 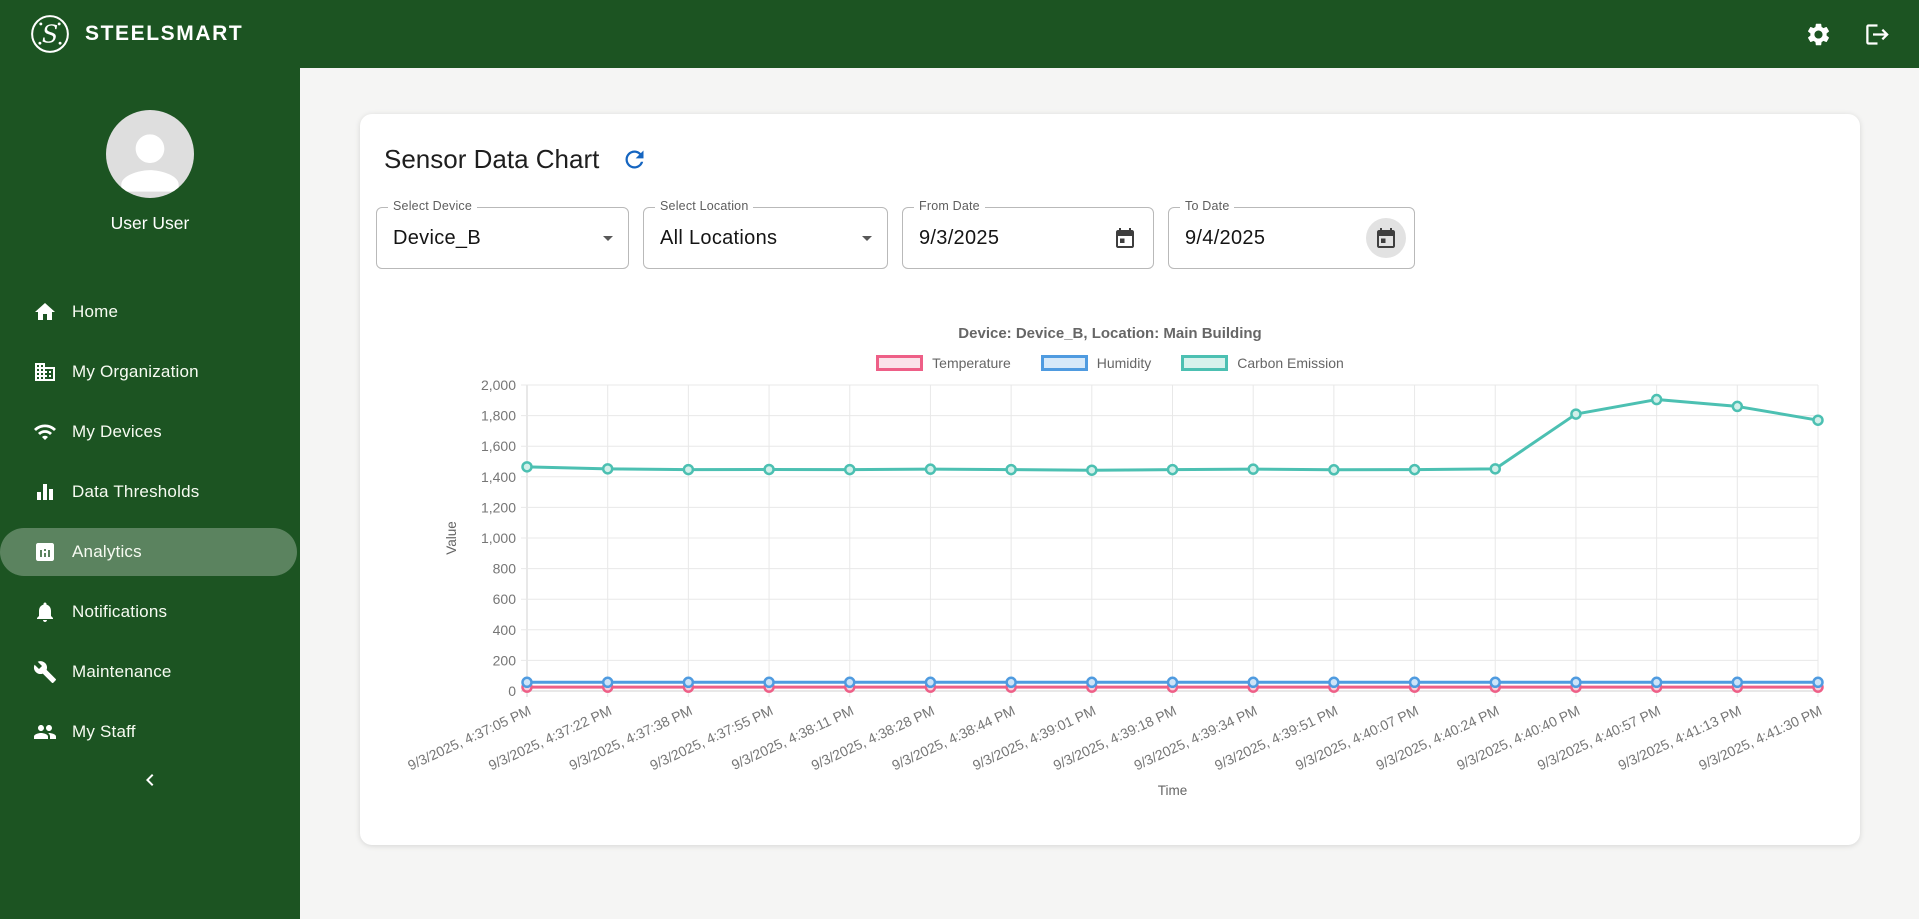 I want to click on wifi-icon, so click(x=45, y=432).